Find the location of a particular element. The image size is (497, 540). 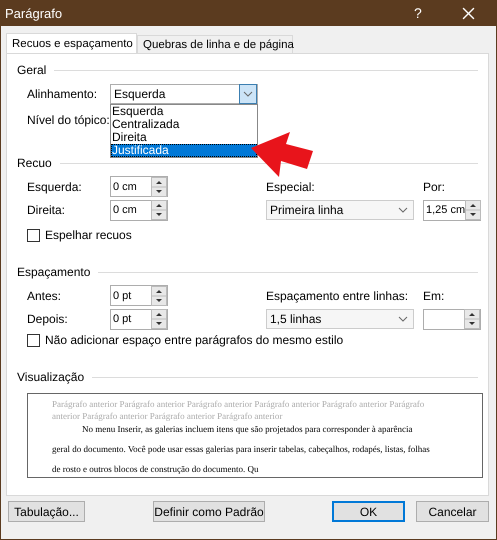

tab: Recuos e espaçamento is located at coordinates (71, 43).